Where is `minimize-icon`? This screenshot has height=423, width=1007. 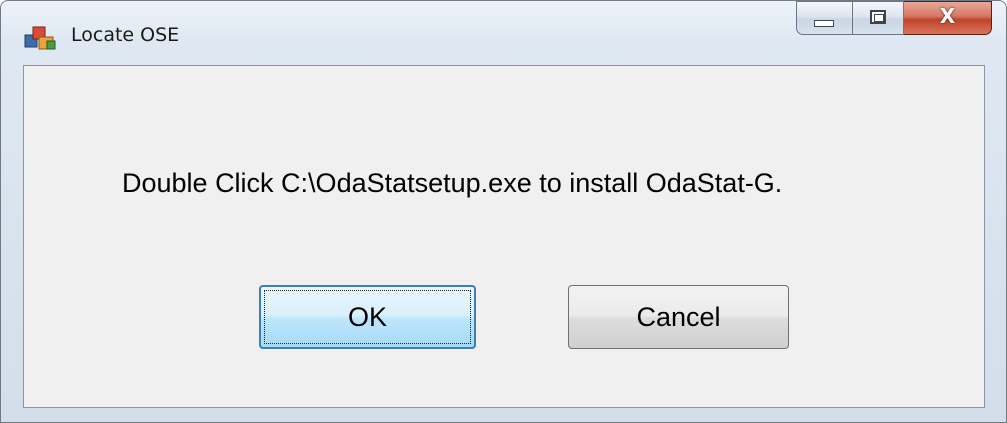 minimize-icon is located at coordinates (824, 23).